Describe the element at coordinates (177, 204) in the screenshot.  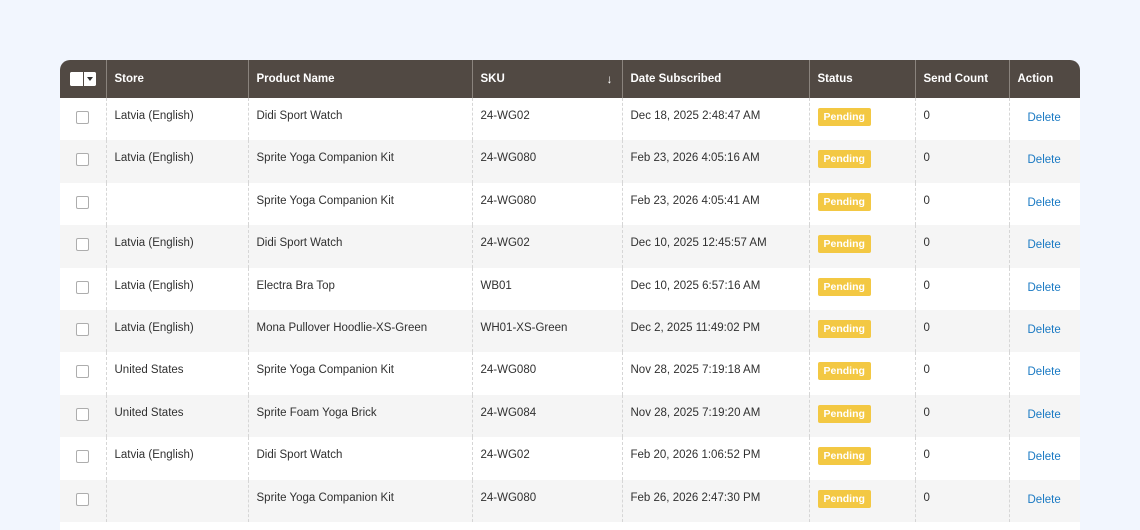
I see `cell-store` at that location.